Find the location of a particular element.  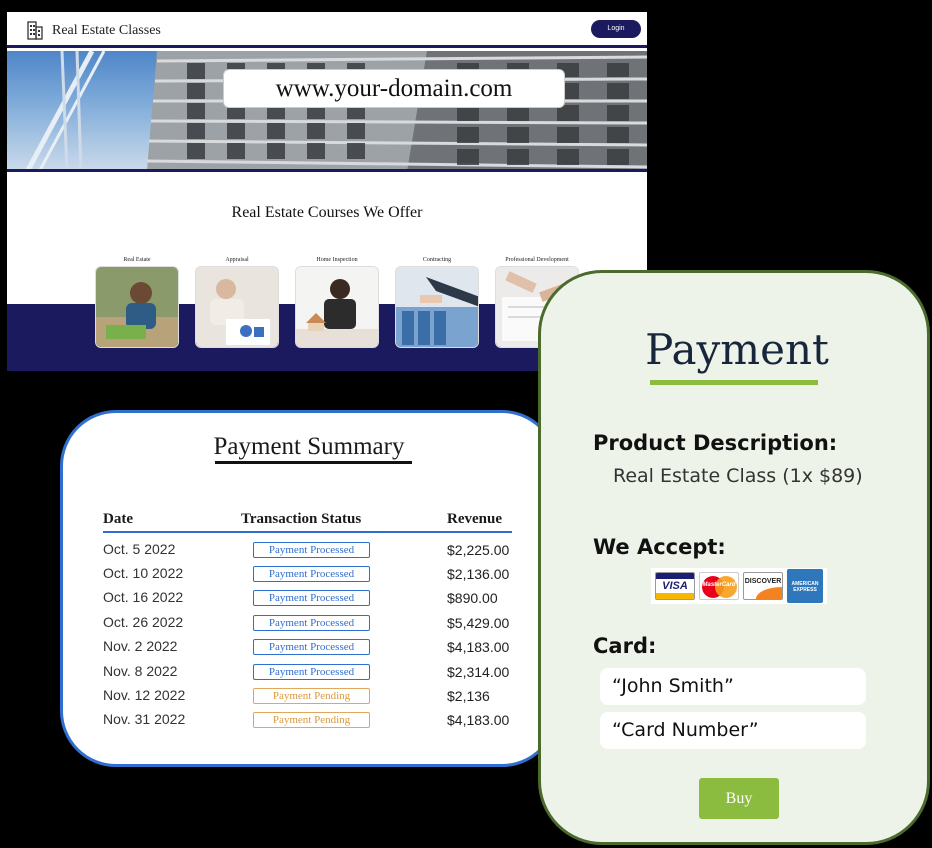

header-divider is located at coordinates (307, 532).